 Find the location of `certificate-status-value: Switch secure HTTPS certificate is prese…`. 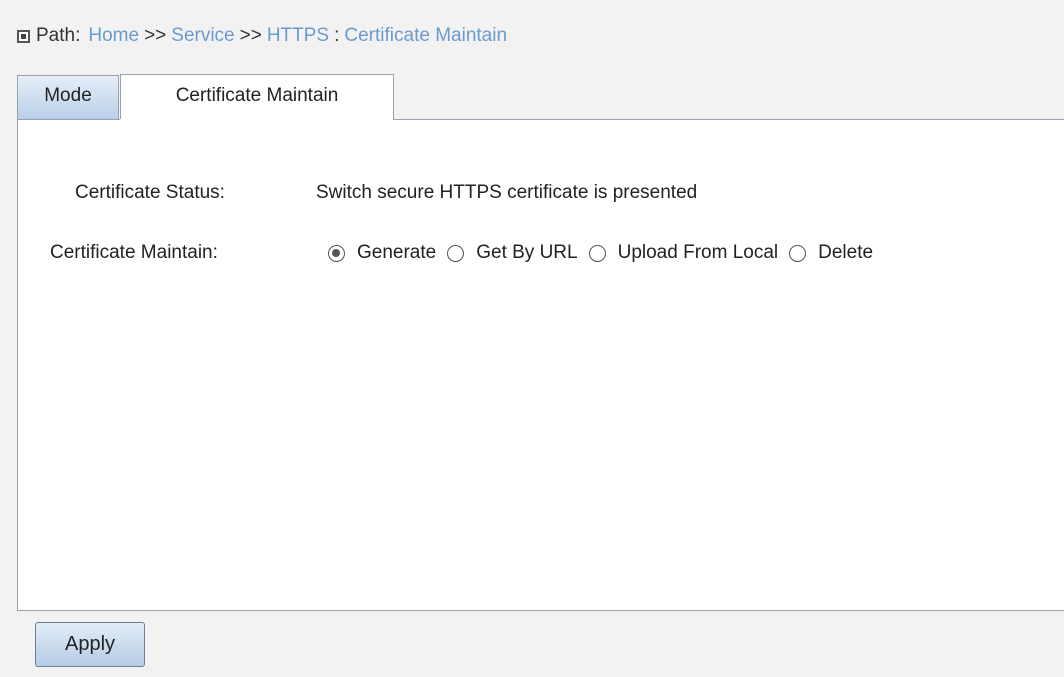

certificate-status-value: Switch secure HTTPS certificate is prese… is located at coordinates (507, 192).